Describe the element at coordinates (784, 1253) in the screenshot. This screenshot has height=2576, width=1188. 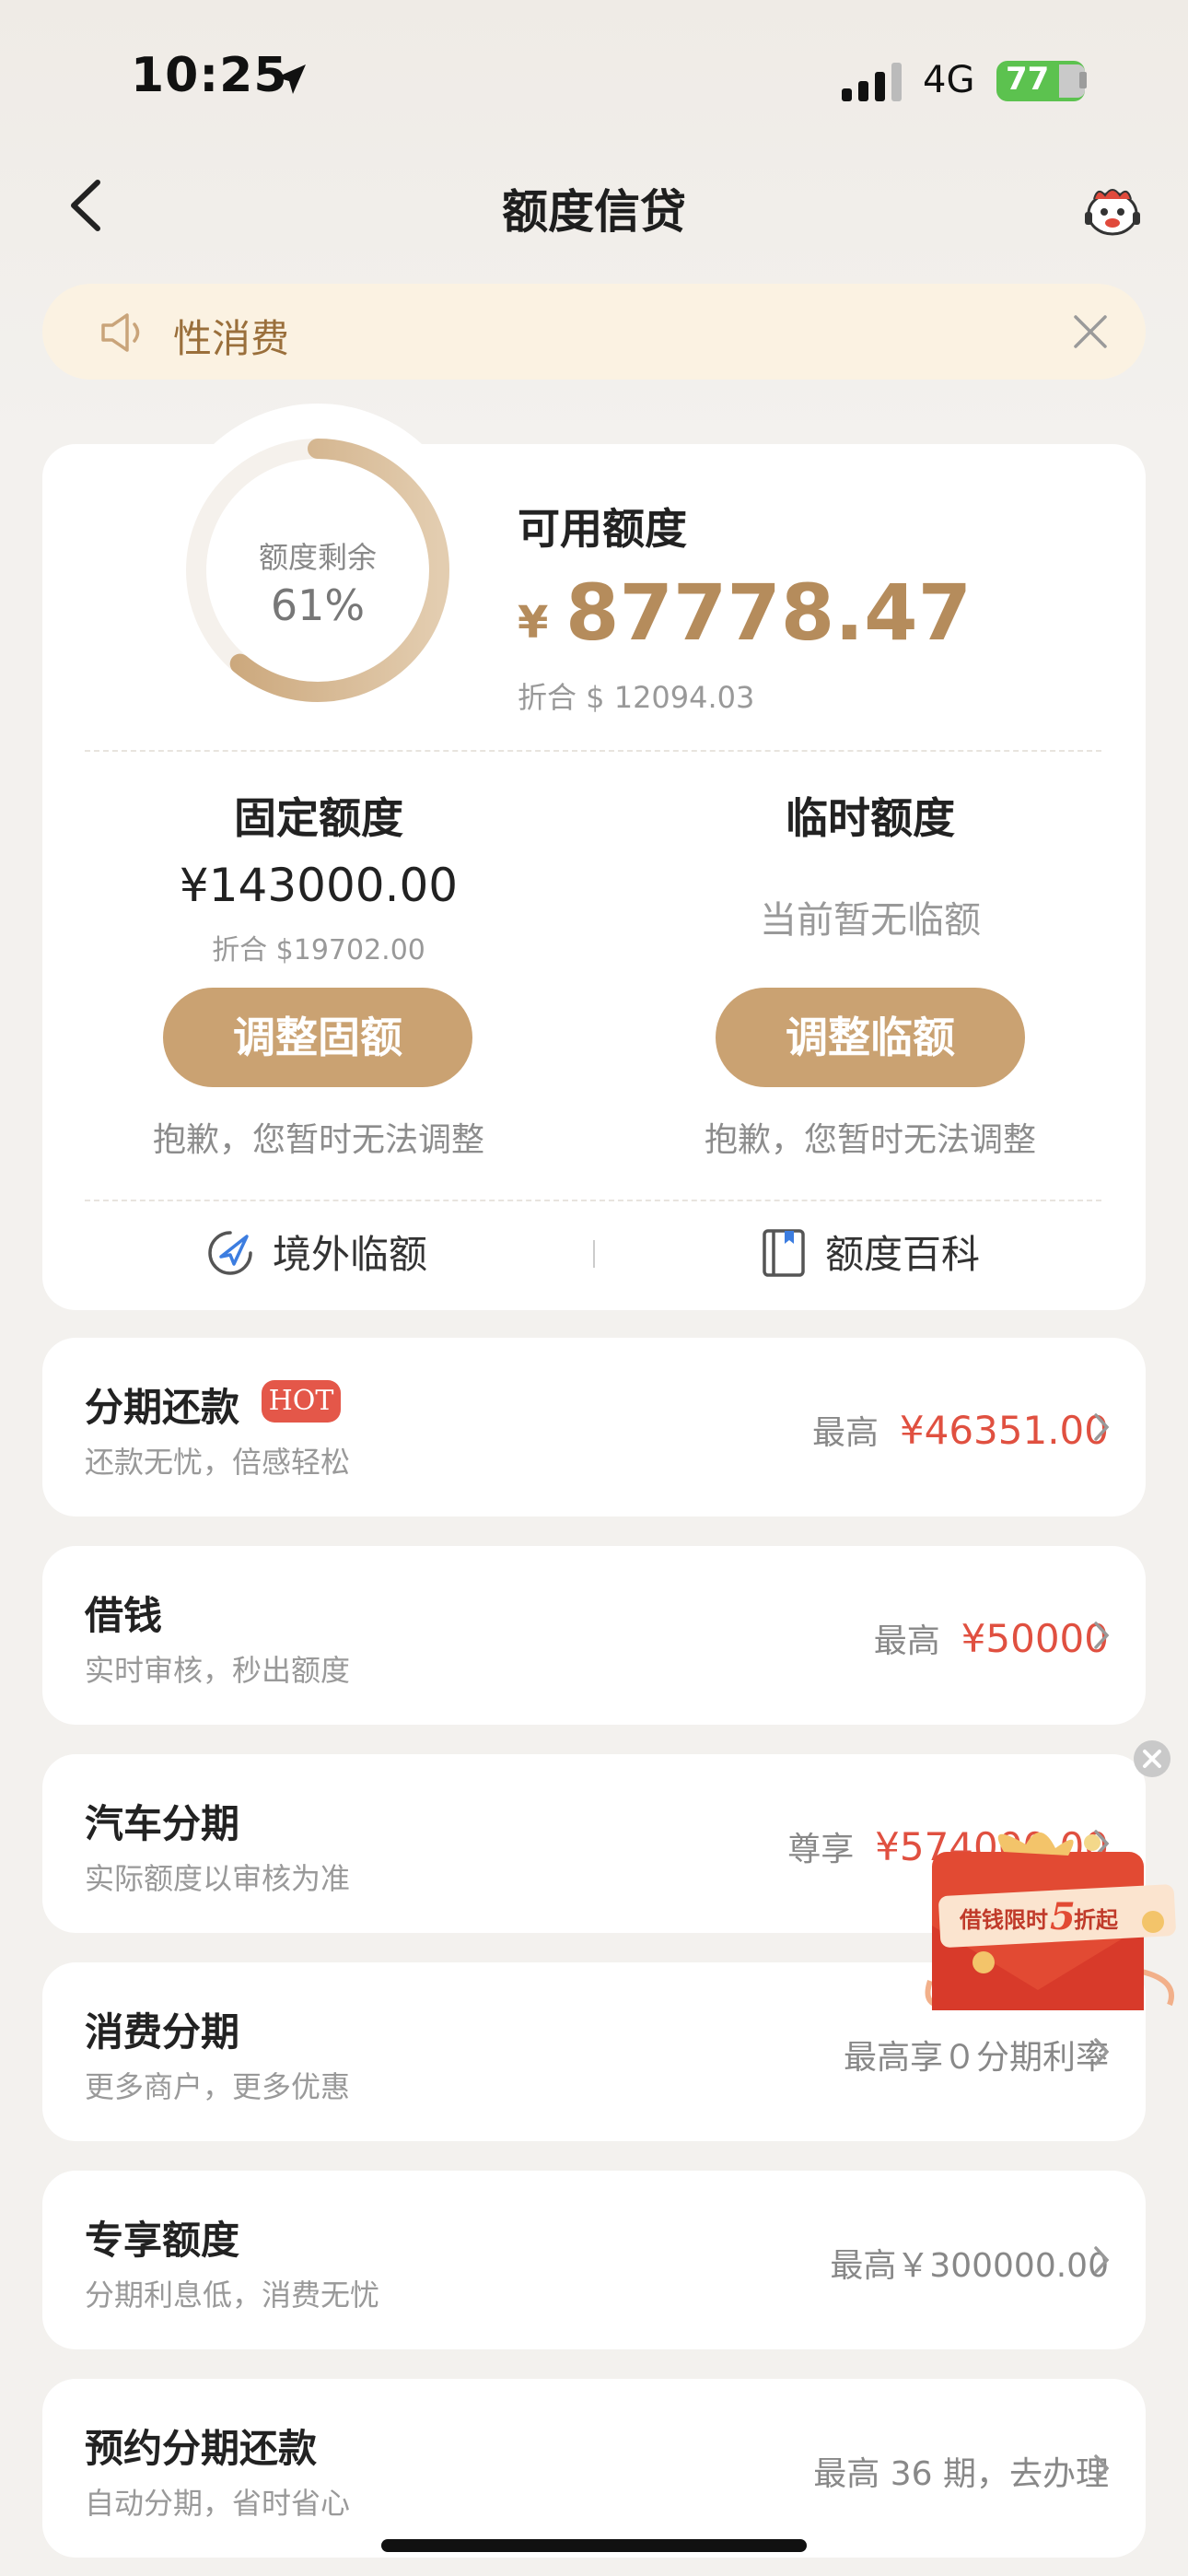
I see `book-icon` at that location.